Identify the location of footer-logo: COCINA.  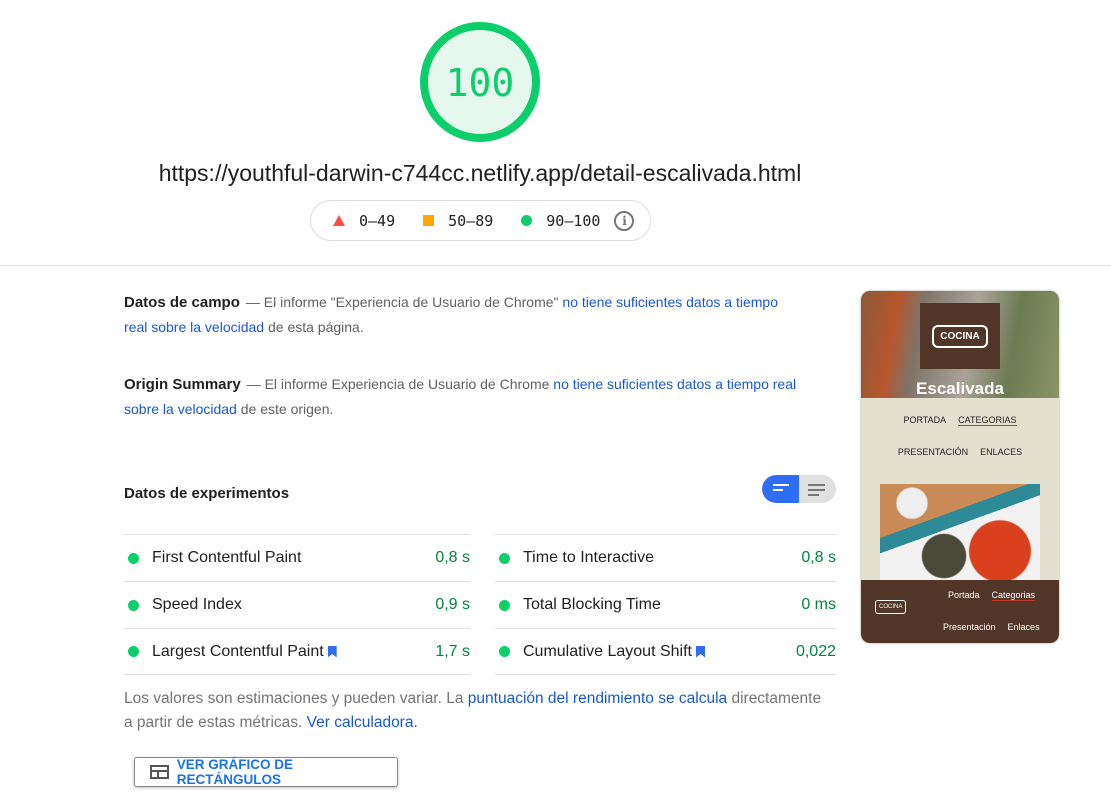
(891, 607).